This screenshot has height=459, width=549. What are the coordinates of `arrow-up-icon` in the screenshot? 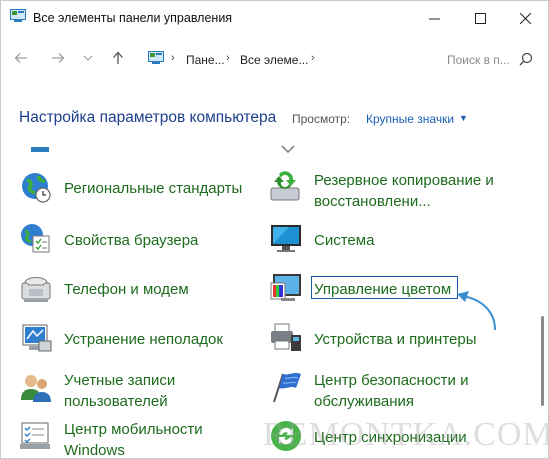 It's located at (118, 57).